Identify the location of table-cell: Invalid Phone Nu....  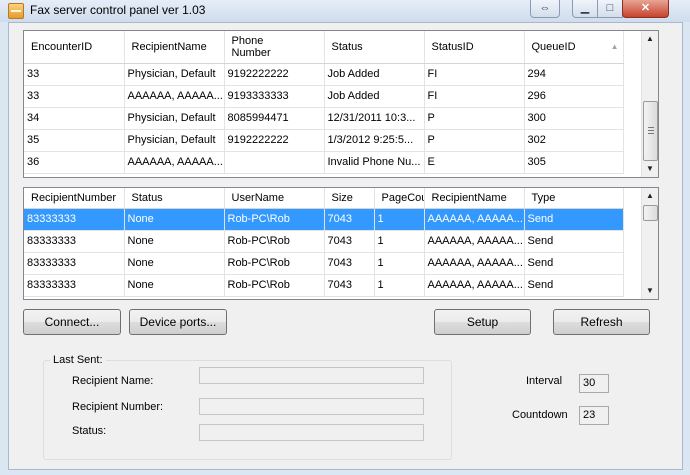
(374, 162).